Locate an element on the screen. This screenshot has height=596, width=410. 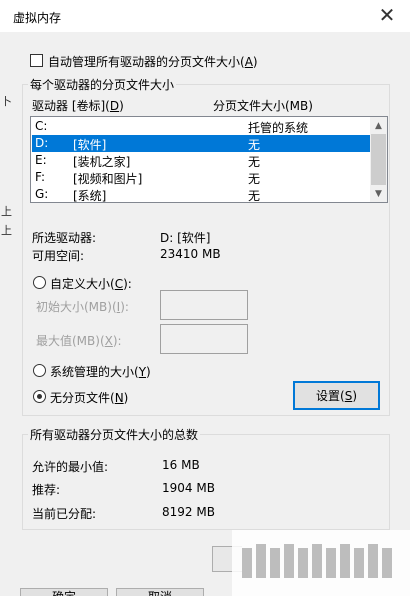
selected-drive-value: D: [软件] is located at coordinates (185, 238).